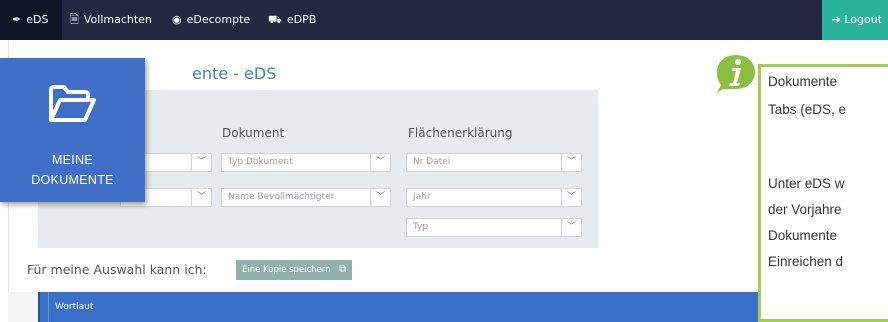  I want to click on typ-dokument-select: Typ Dokument ﹀, so click(306, 162).